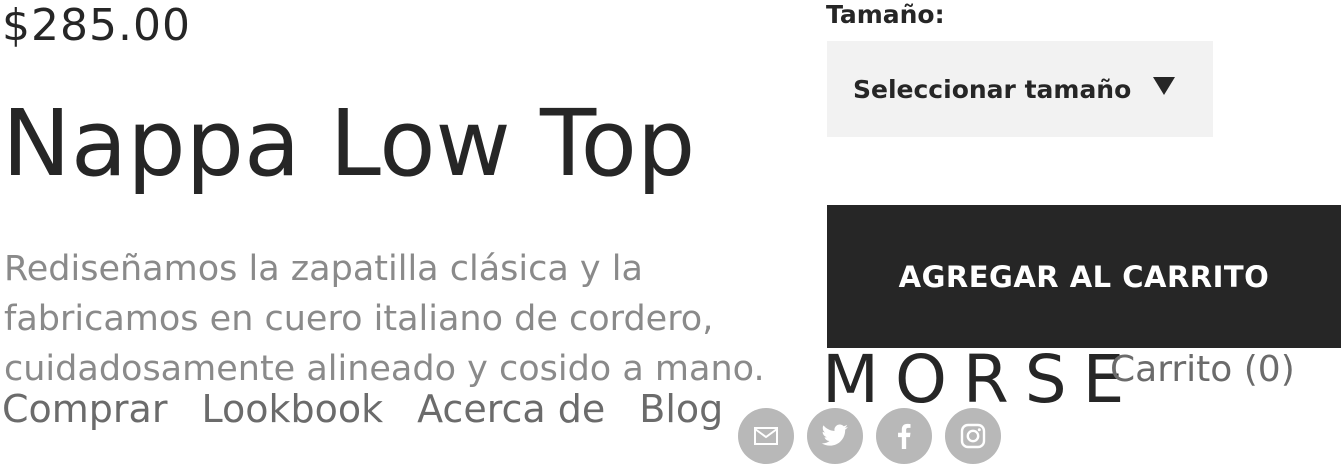 The height and width of the screenshot is (470, 1344). What do you see at coordinates (835, 436) in the screenshot?
I see `twitter-icon` at bounding box center [835, 436].